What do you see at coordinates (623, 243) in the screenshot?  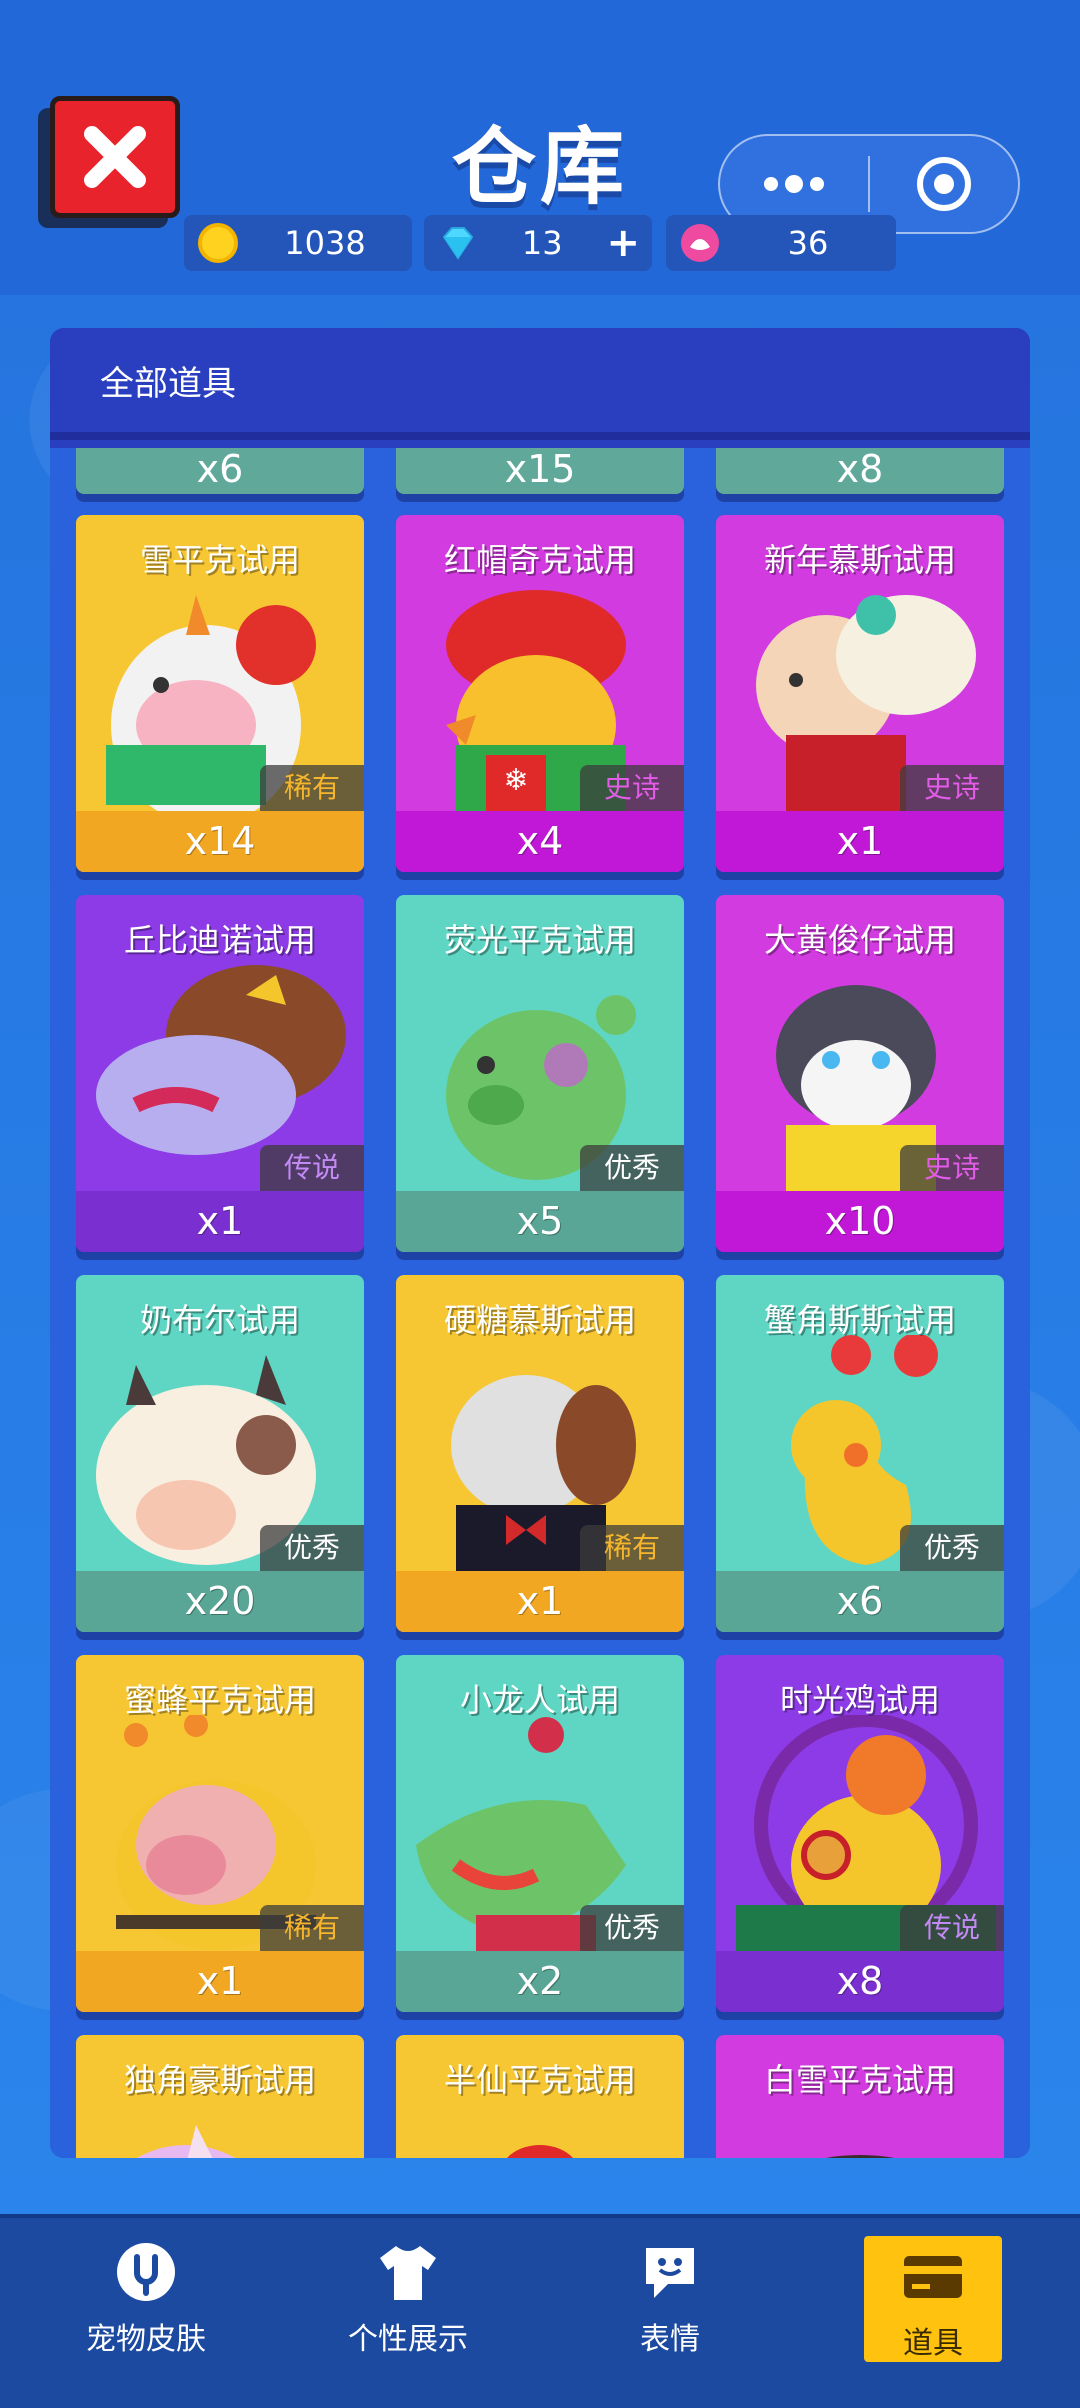 I see `add-diamonds-button: +` at bounding box center [623, 243].